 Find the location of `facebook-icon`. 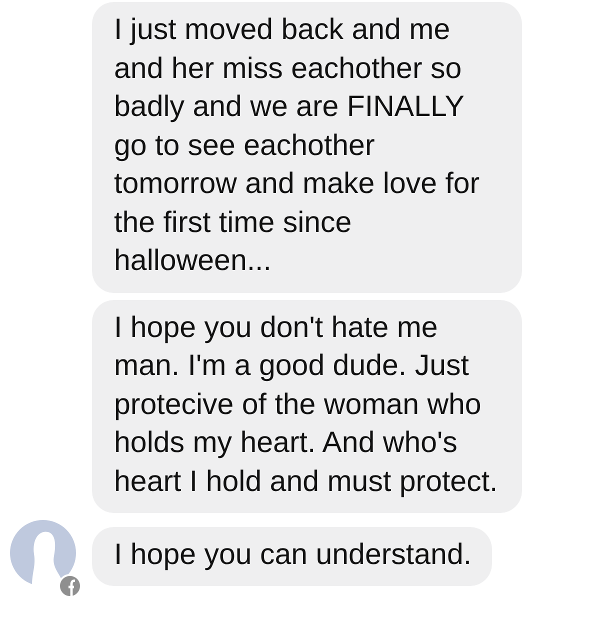

facebook-icon is located at coordinates (70, 586).